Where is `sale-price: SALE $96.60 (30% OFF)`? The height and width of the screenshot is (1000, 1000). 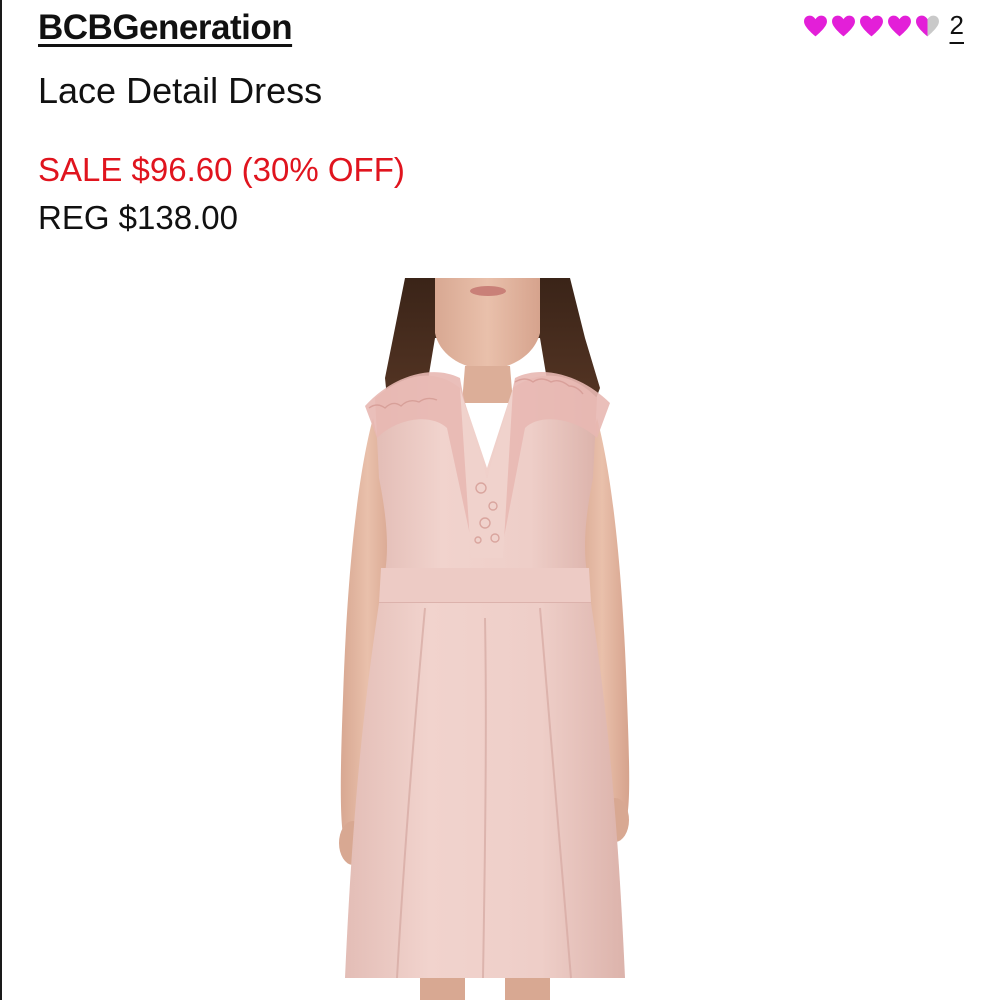
sale-price: SALE $96.60 (30% OFF) is located at coordinates (221, 169).